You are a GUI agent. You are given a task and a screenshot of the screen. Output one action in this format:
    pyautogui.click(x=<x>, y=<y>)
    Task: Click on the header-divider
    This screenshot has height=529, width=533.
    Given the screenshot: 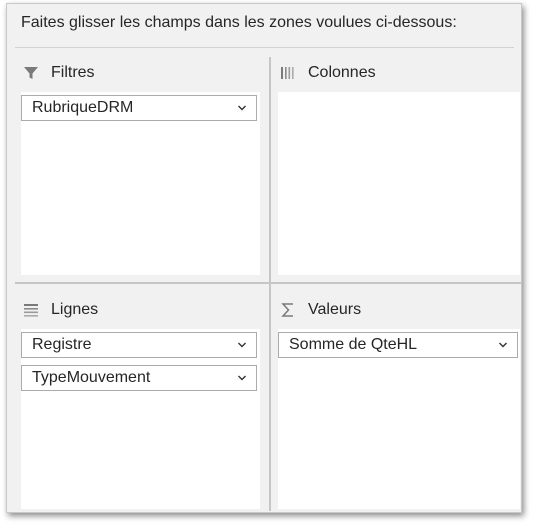 What is the action you would take?
    pyautogui.click(x=264, y=47)
    